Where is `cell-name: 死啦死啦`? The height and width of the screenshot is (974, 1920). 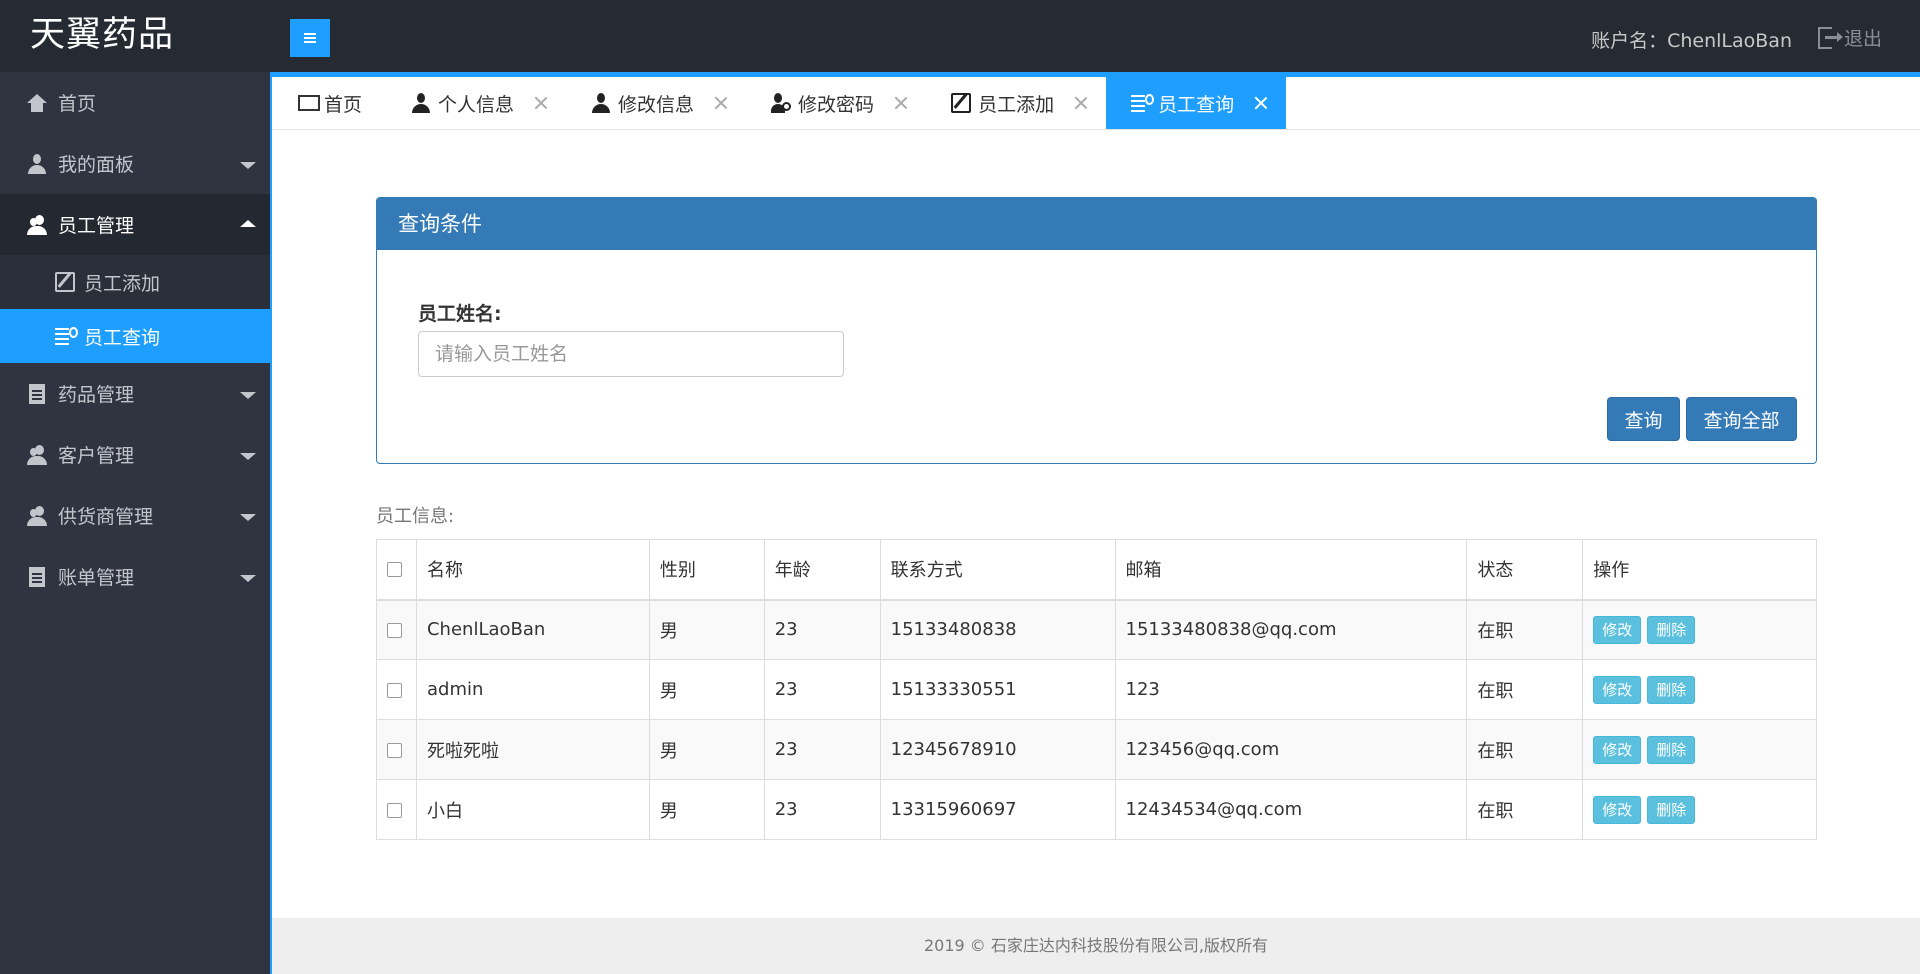
cell-name: 死啦死啦 is located at coordinates (532, 749).